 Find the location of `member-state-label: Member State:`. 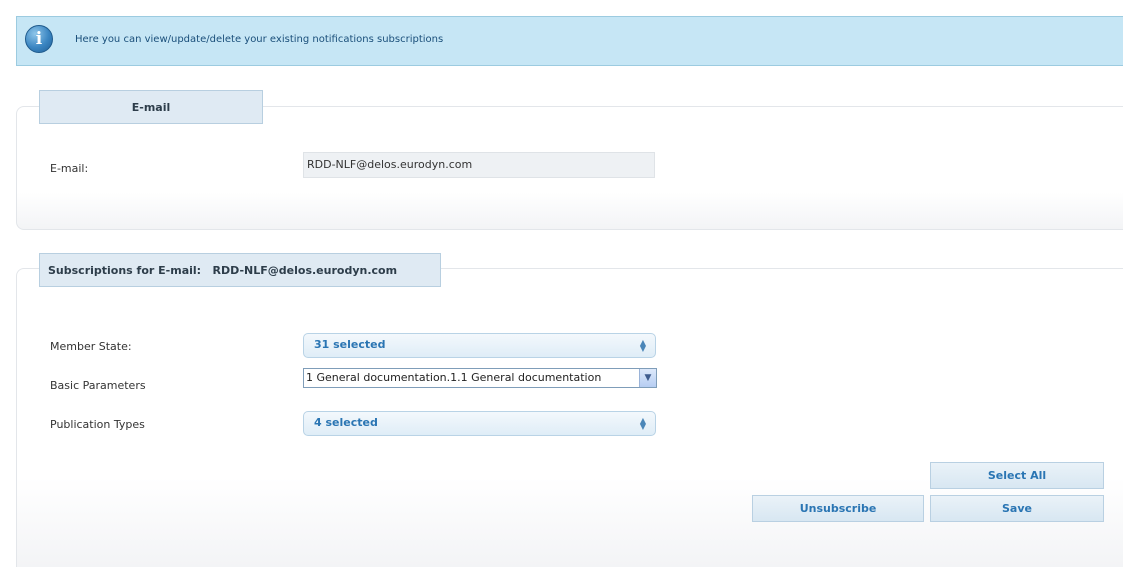

member-state-label: Member State: is located at coordinates (91, 346).